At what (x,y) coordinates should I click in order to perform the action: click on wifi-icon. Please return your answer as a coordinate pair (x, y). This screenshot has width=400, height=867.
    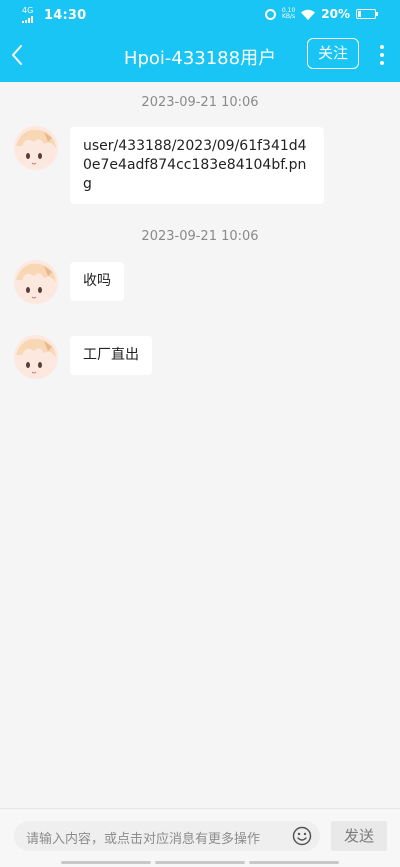
    Looking at the image, I should click on (308, 14).